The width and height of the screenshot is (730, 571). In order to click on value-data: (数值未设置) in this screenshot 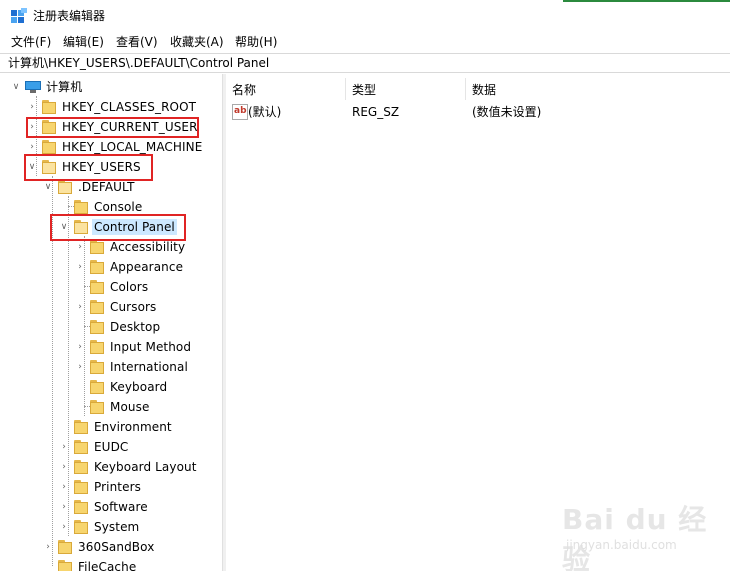, I will do `click(507, 112)`.